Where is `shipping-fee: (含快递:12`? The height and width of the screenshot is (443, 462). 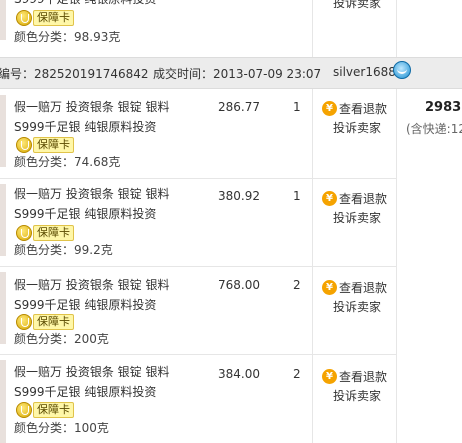 shipping-fee: (含快递:12 is located at coordinates (434, 129).